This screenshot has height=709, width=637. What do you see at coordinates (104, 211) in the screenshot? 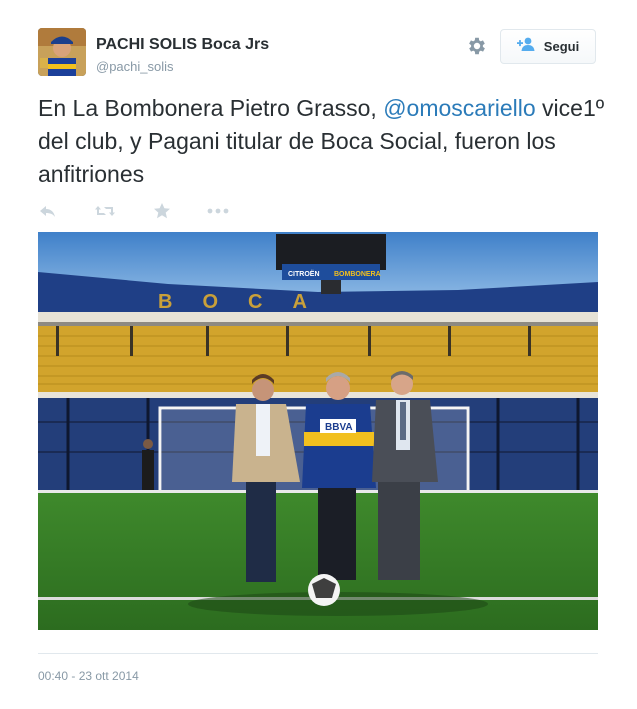
I see `retweet-icon` at bounding box center [104, 211].